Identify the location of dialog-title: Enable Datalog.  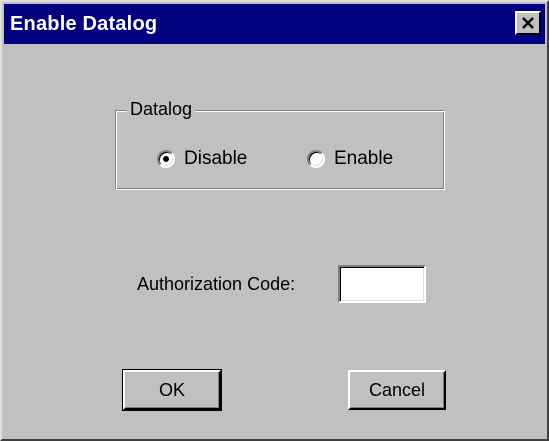
(84, 24).